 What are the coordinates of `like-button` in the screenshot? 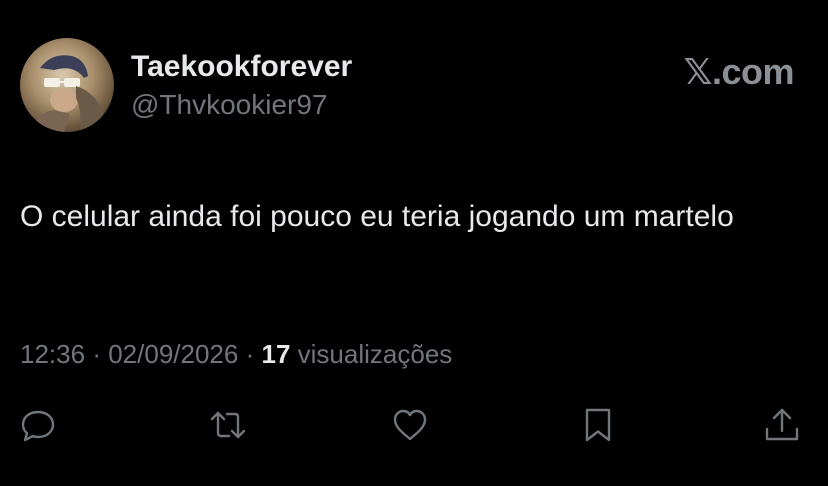 It's located at (410, 425).